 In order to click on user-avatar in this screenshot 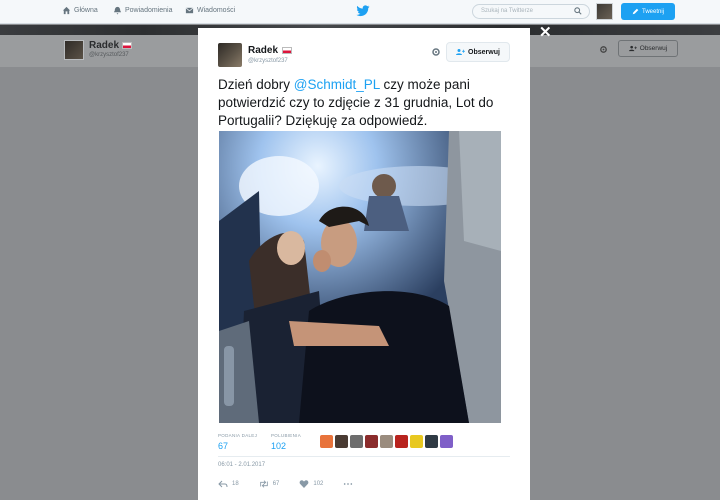, I will do `click(604, 11)`.